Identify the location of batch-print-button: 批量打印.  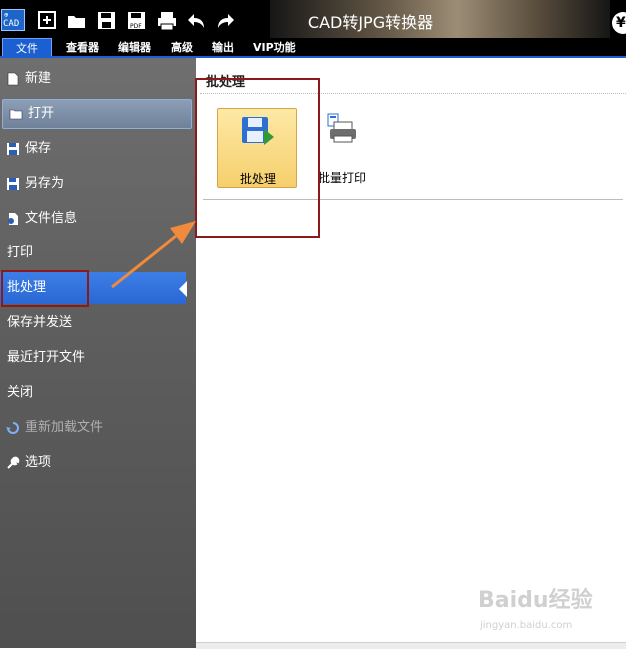
(342, 148).